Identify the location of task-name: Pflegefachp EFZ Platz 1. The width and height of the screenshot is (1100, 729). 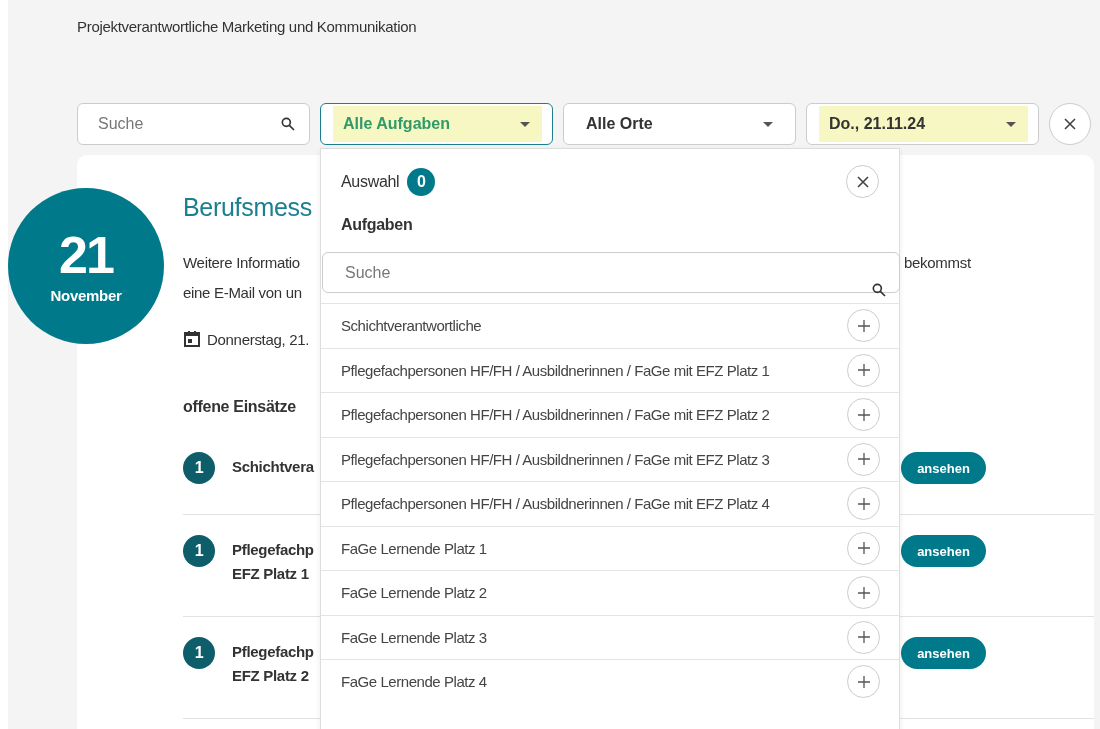
(273, 562).